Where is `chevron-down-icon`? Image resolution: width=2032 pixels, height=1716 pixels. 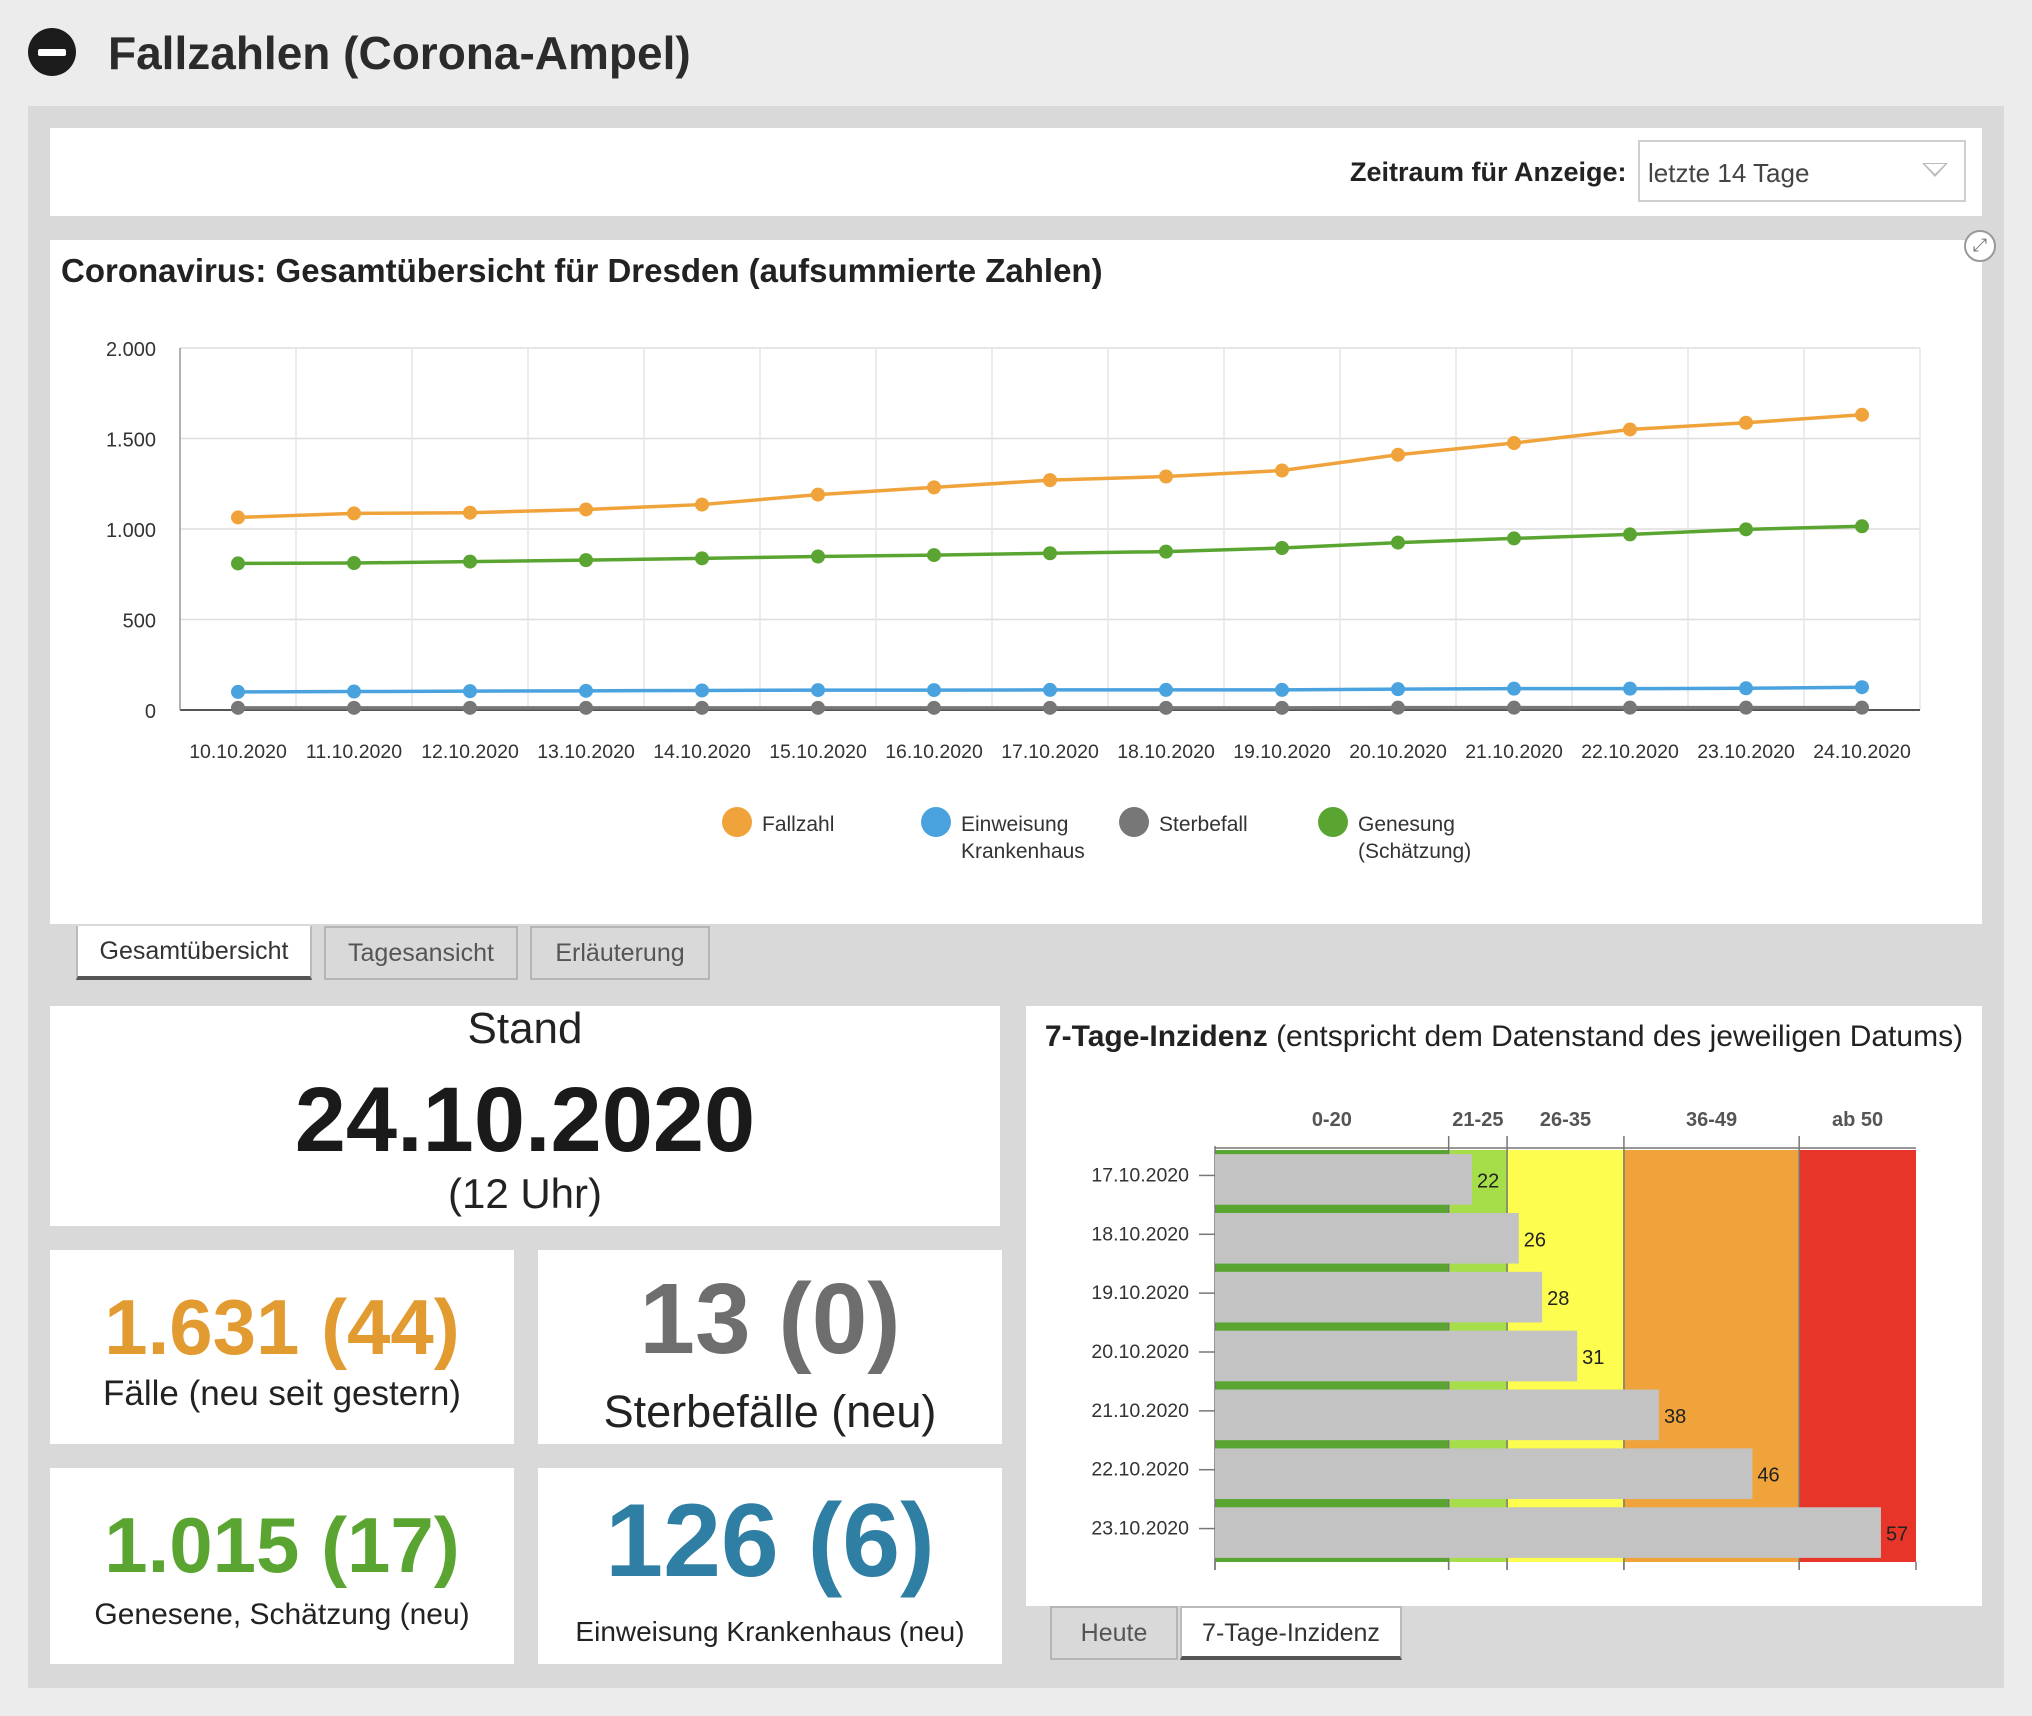 chevron-down-icon is located at coordinates (1935, 170).